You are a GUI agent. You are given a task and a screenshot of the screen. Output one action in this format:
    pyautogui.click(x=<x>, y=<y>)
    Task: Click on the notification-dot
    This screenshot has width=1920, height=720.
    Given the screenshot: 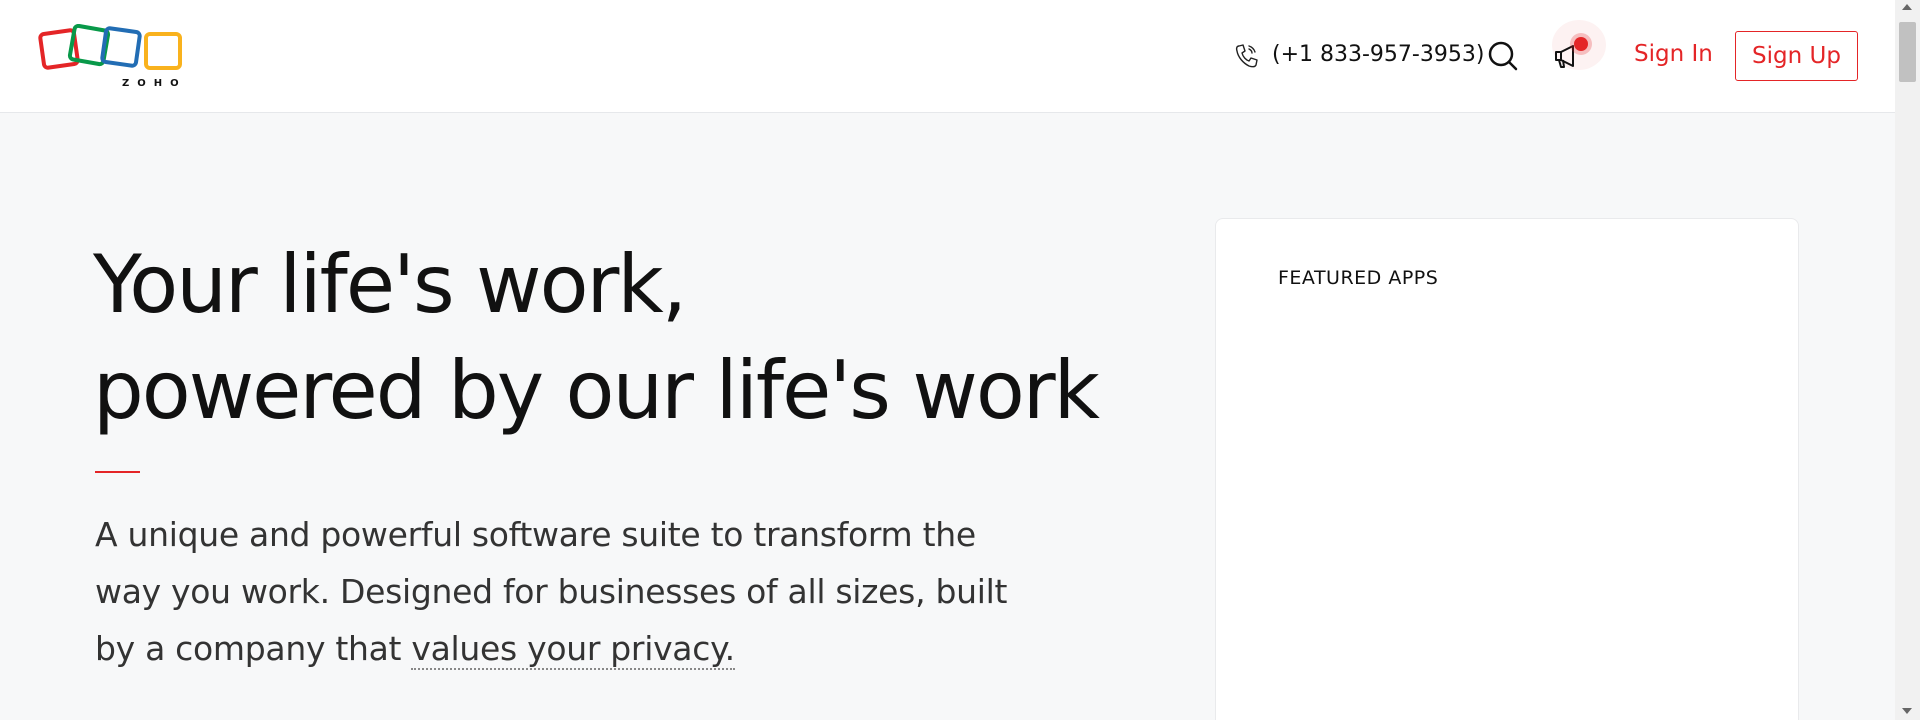 What is the action you would take?
    pyautogui.click(x=1581, y=44)
    